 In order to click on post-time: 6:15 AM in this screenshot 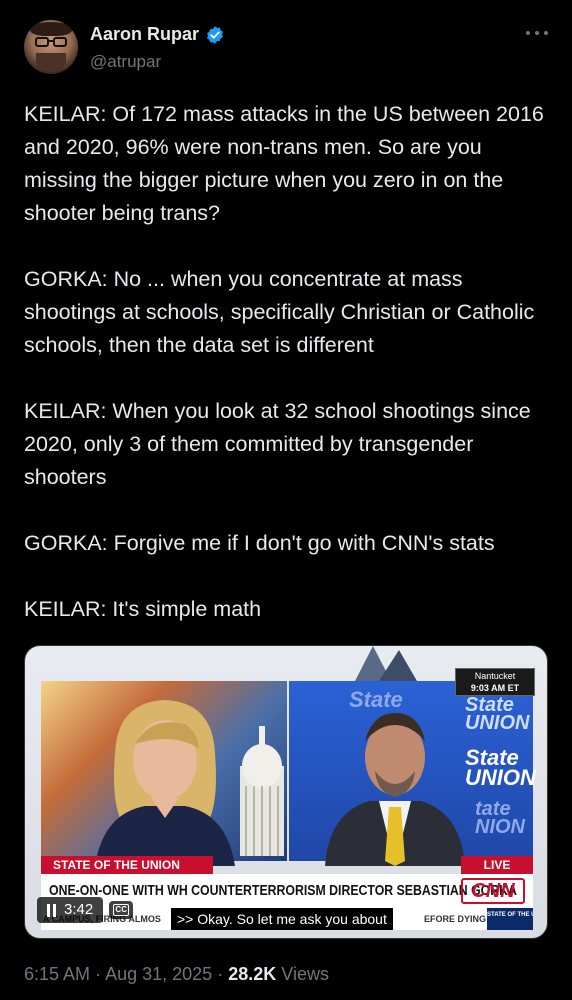, I will do `click(57, 974)`.